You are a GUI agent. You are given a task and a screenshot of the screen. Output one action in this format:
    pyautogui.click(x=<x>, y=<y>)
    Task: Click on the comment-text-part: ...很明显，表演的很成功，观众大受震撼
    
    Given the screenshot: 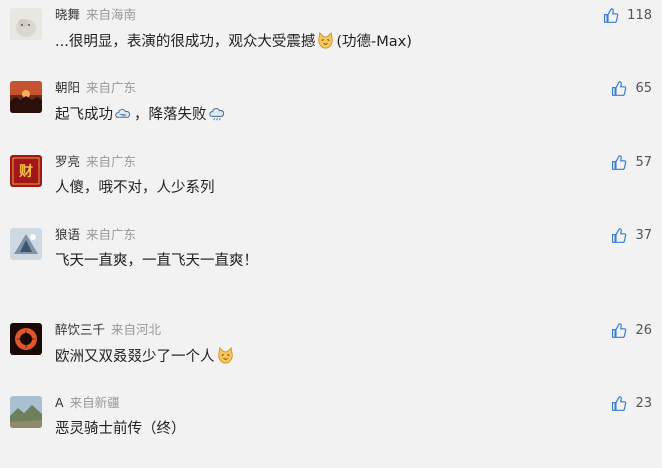 What is the action you would take?
    pyautogui.click(x=185, y=42)
    